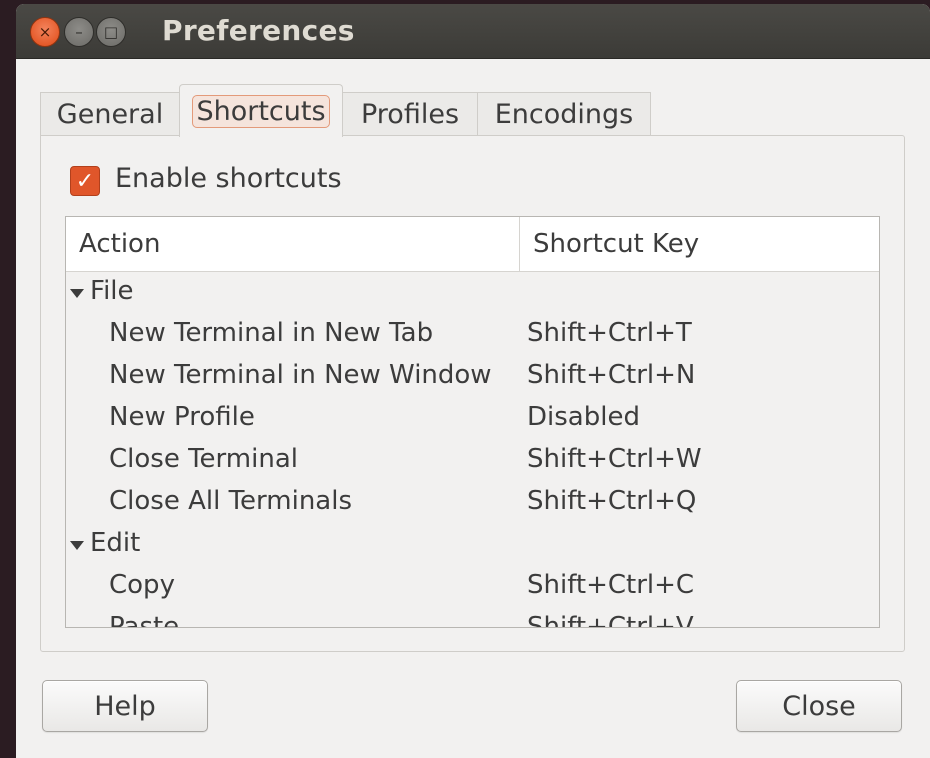 The width and height of the screenshot is (930, 758). I want to click on action-cell: New Profile, so click(182, 417).